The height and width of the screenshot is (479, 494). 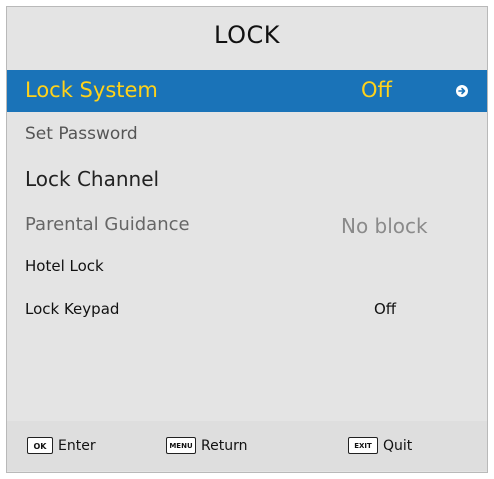 I want to click on hint-label: Quit, so click(x=398, y=445).